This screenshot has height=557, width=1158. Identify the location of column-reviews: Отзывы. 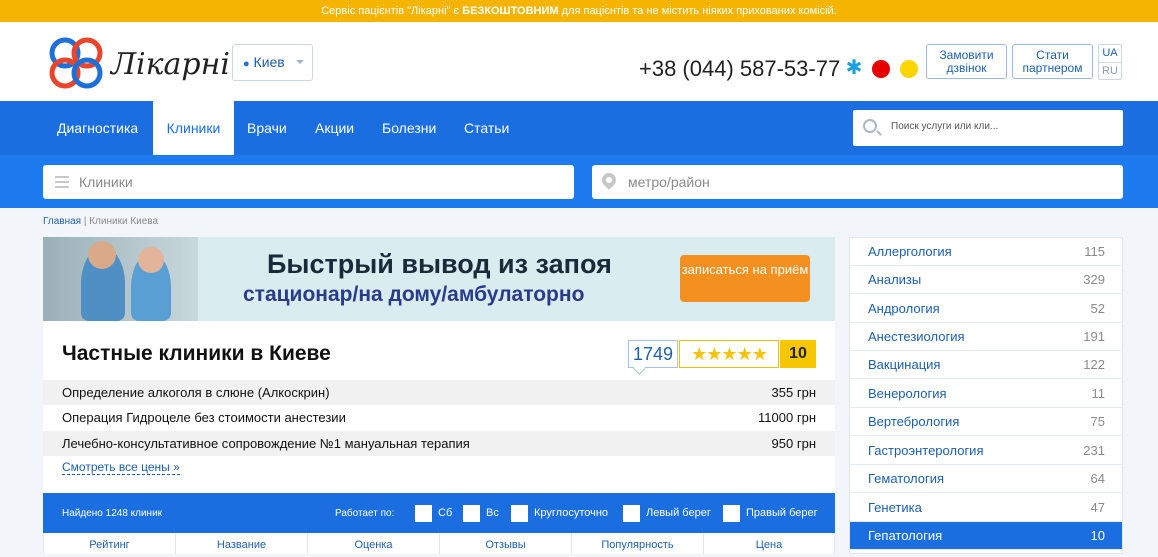
(506, 543).